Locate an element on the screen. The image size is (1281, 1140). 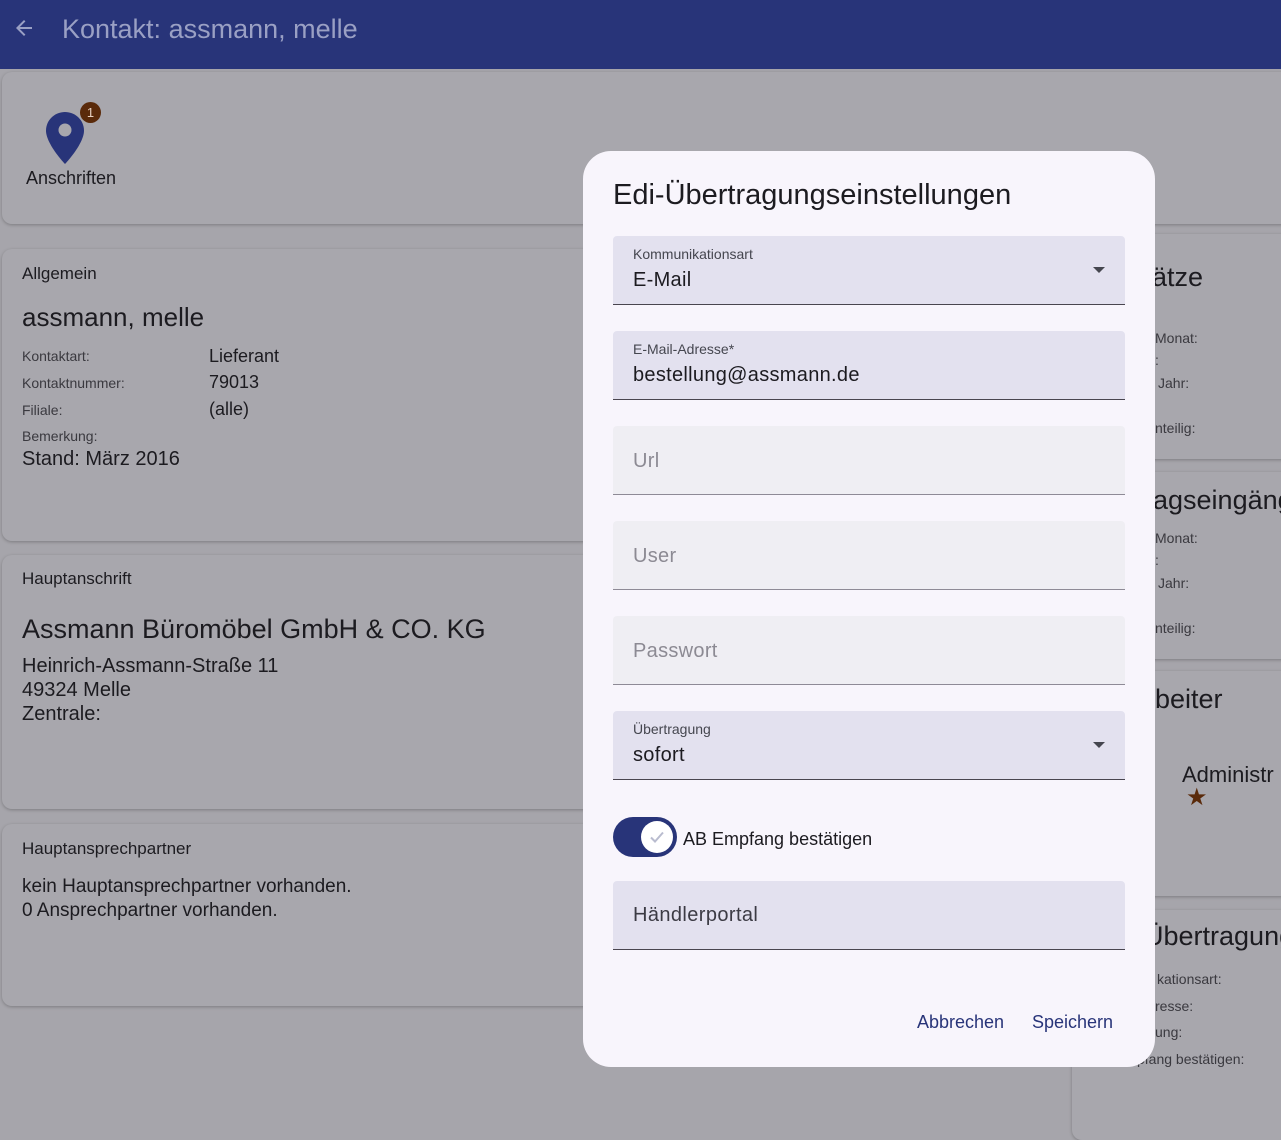
transfer-label-1: kationsart: is located at coordinates (1189, 979).